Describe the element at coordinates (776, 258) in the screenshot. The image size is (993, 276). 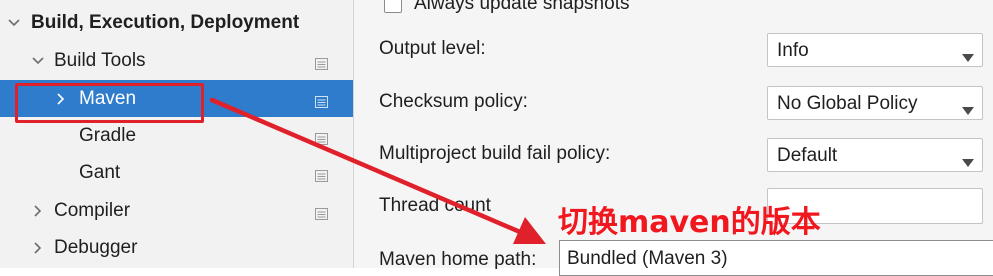
I see `maven-home-path-input: Bundled (Maven 3)` at that location.